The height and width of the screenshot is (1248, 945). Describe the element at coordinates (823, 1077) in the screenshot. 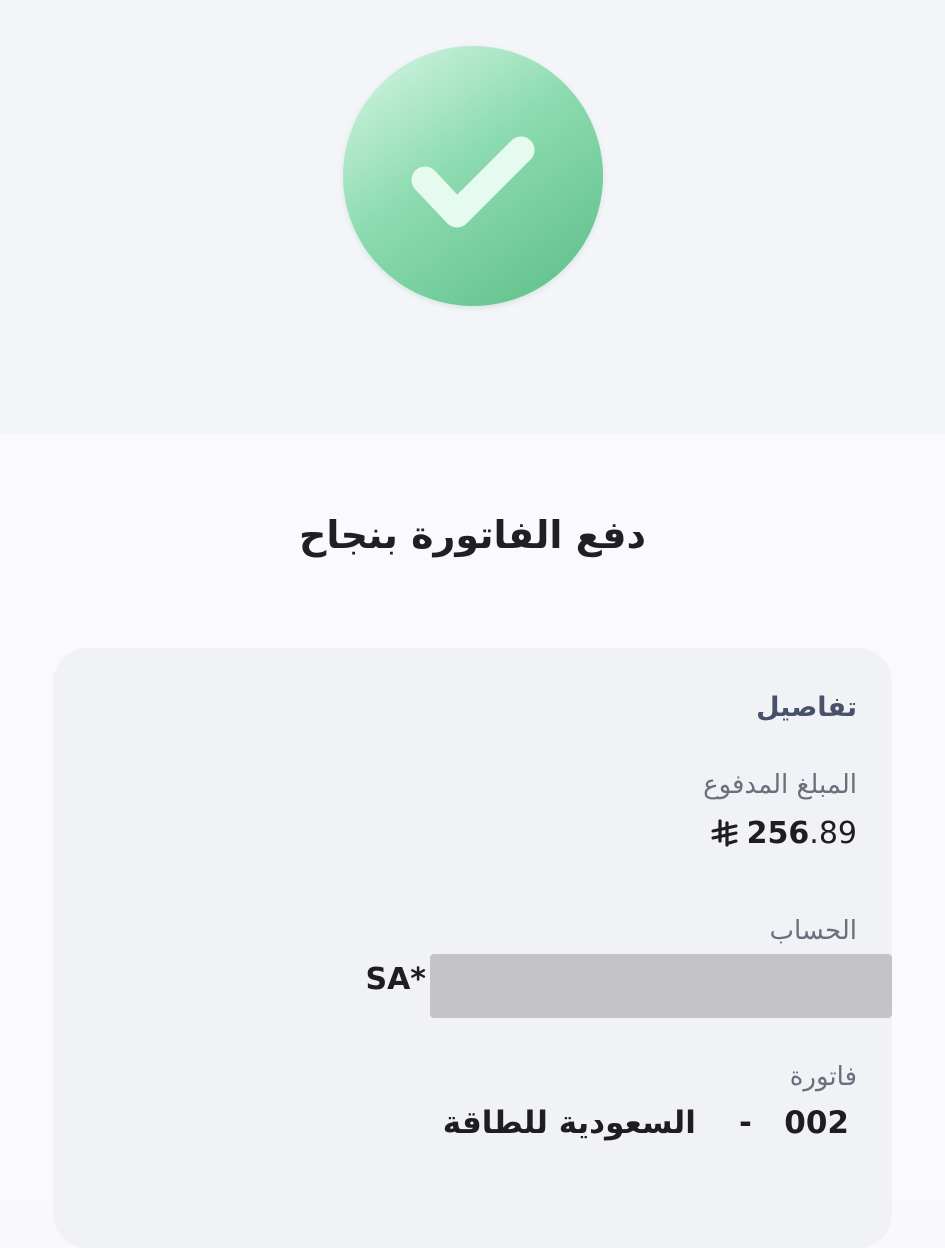

I see `bill-label: فاتورة` at that location.